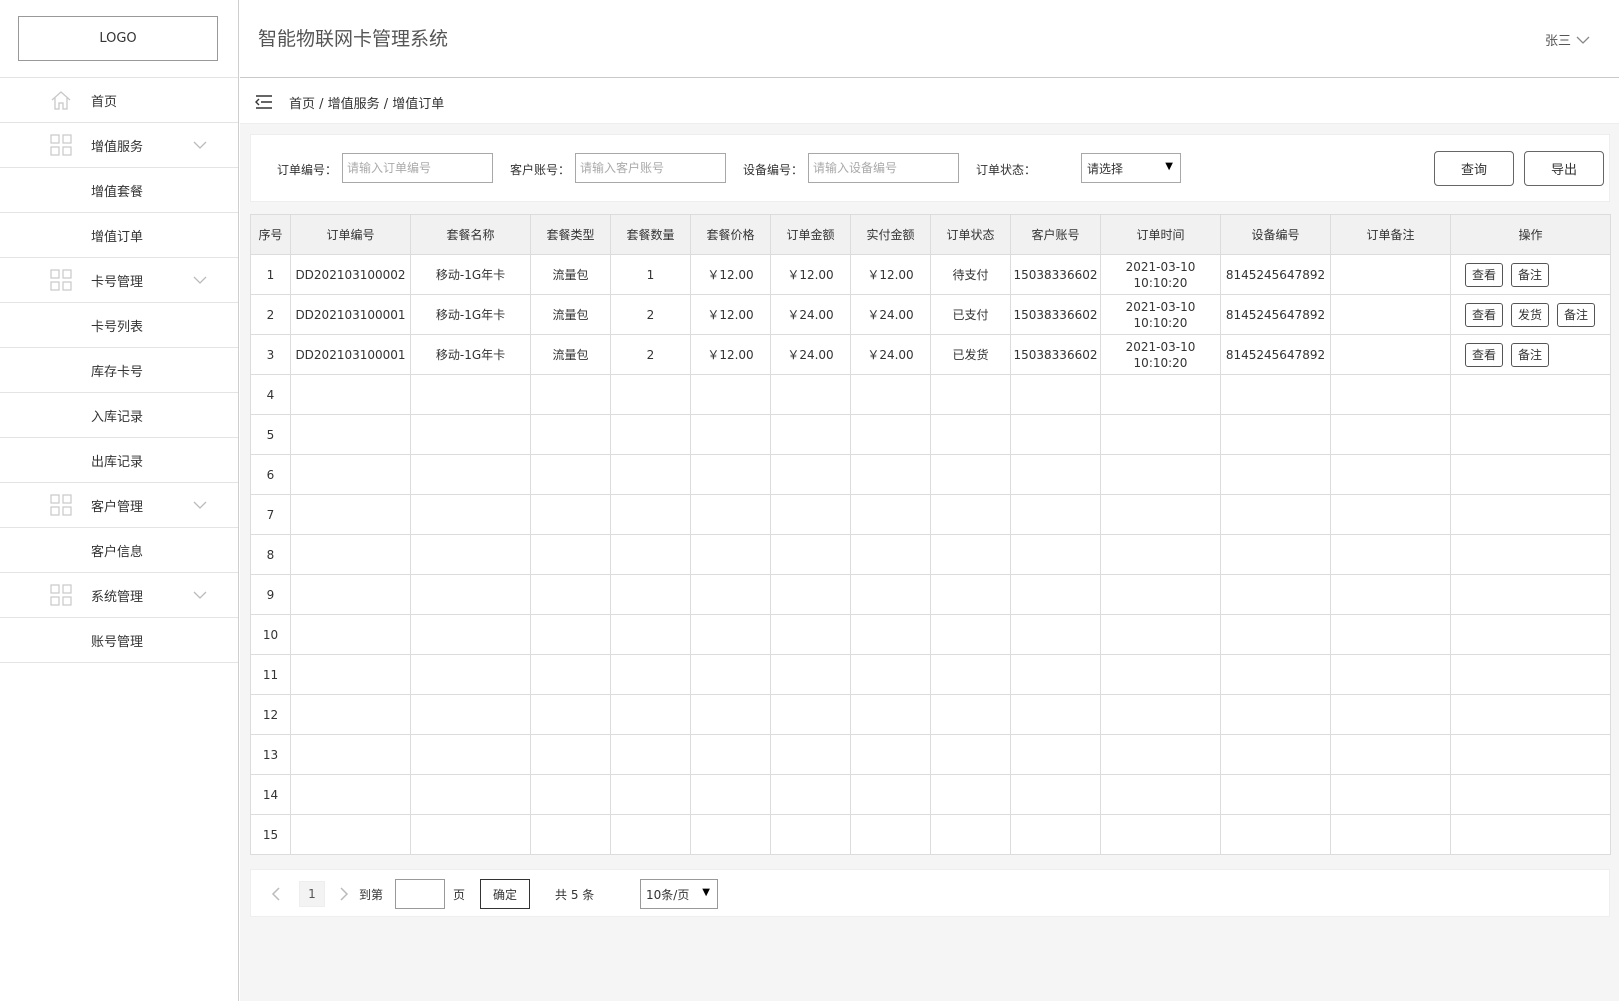  I want to click on sidebar-item: 增值套餐, so click(119, 190).